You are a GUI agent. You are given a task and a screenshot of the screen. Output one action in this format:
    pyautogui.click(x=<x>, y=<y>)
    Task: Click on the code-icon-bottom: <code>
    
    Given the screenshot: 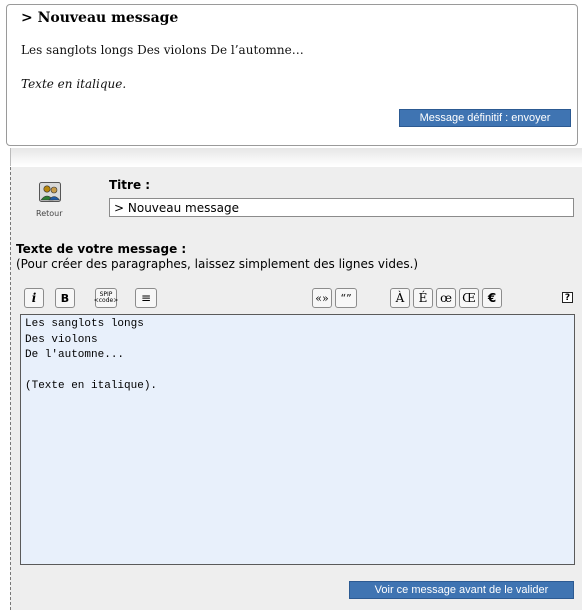 What is the action you would take?
    pyautogui.click(x=106, y=300)
    